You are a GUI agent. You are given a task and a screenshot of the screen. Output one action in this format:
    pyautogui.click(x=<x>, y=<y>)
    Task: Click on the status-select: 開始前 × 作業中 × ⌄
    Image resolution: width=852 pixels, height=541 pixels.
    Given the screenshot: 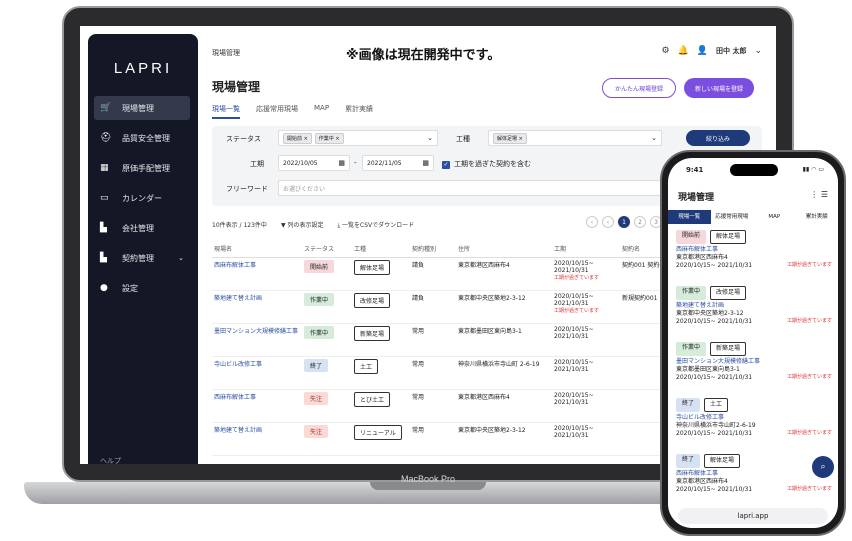 What is the action you would take?
    pyautogui.click(x=358, y=138)
    